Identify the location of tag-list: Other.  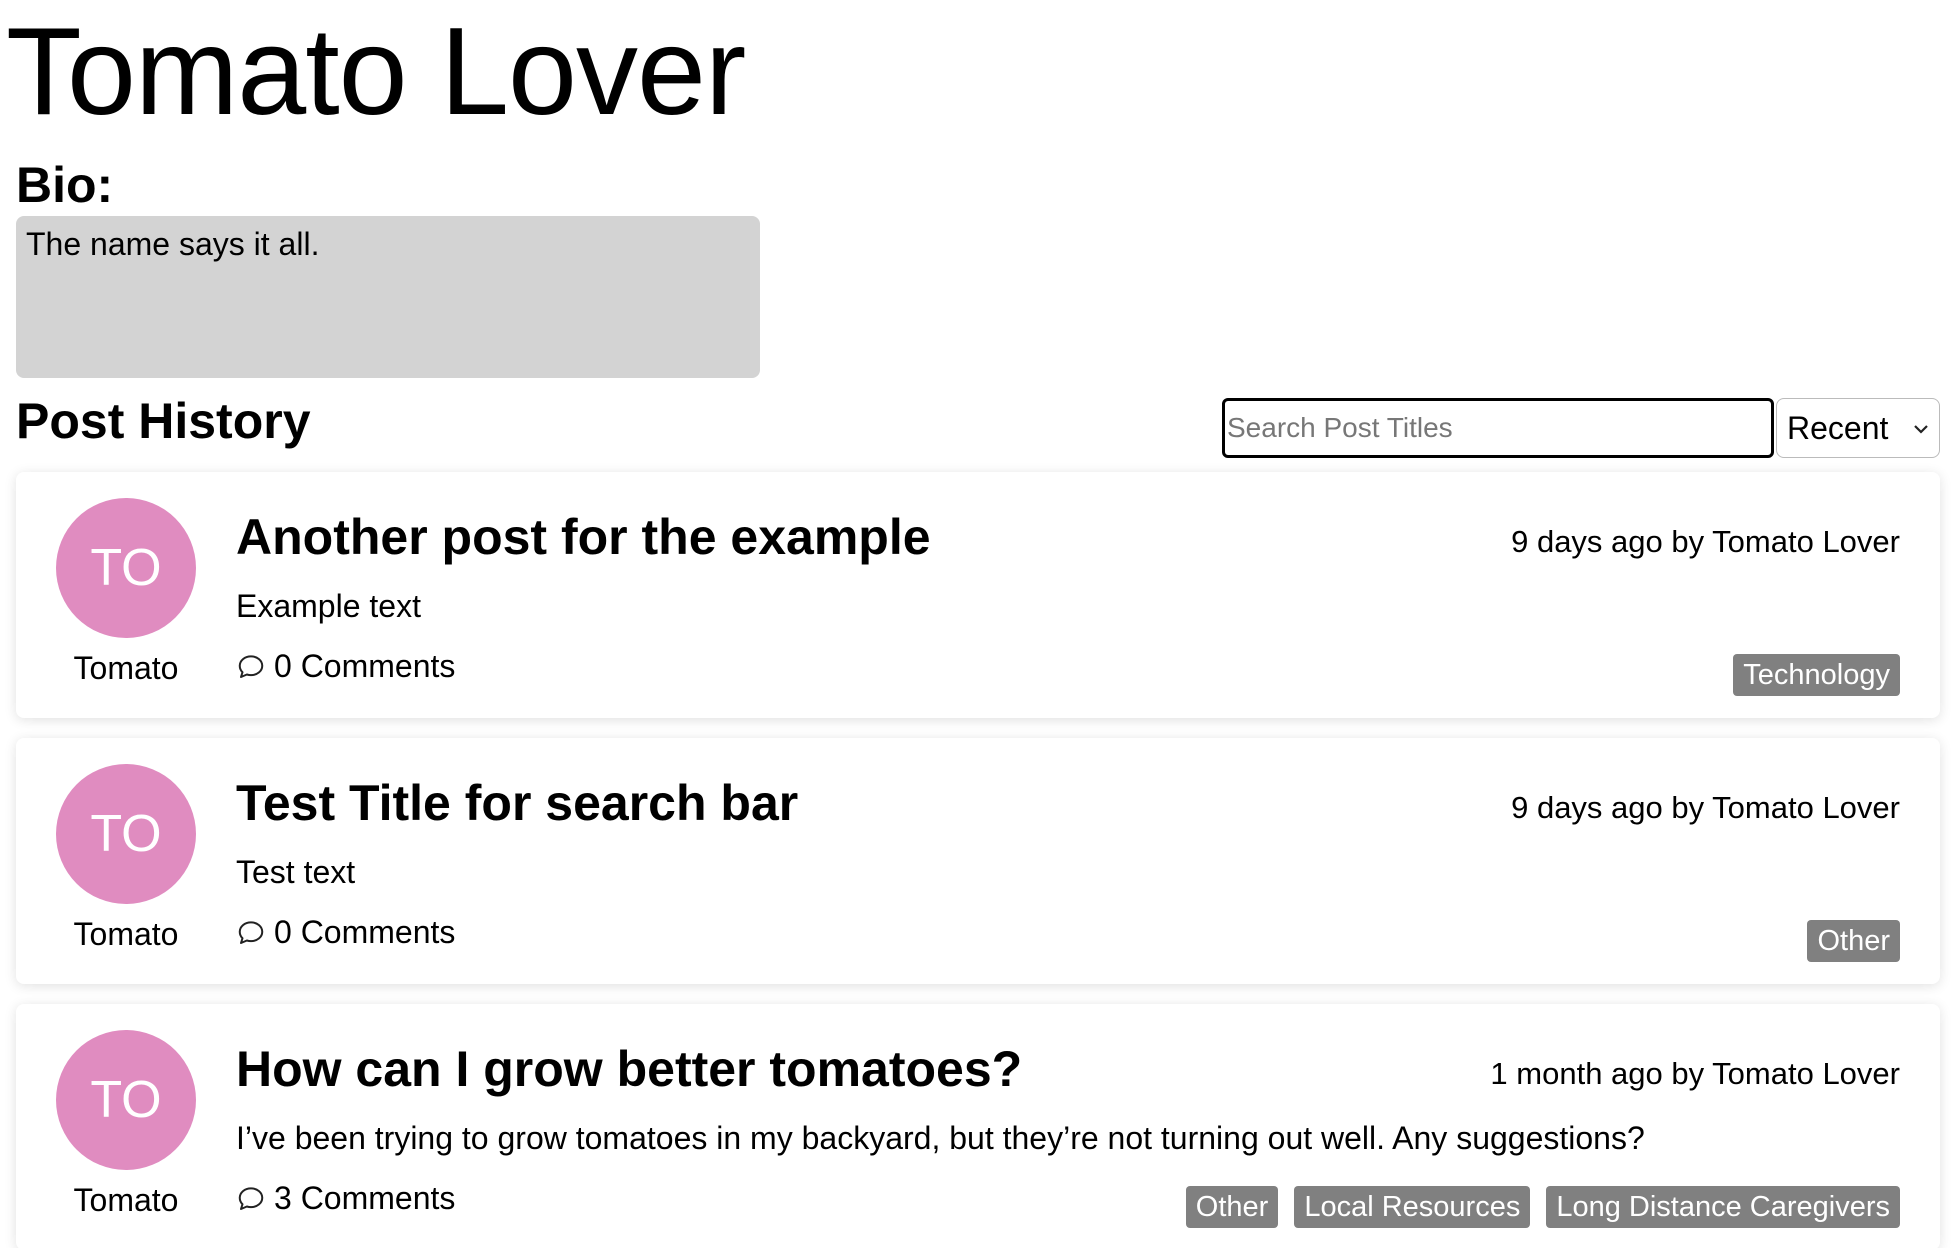
(1853, 941).